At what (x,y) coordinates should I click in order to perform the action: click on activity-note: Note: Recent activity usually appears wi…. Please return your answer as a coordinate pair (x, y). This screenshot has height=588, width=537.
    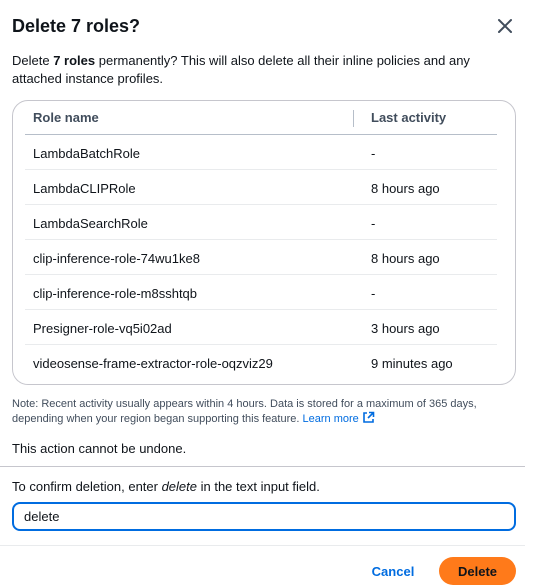
    Looking at the image, I should click on (257, 412).